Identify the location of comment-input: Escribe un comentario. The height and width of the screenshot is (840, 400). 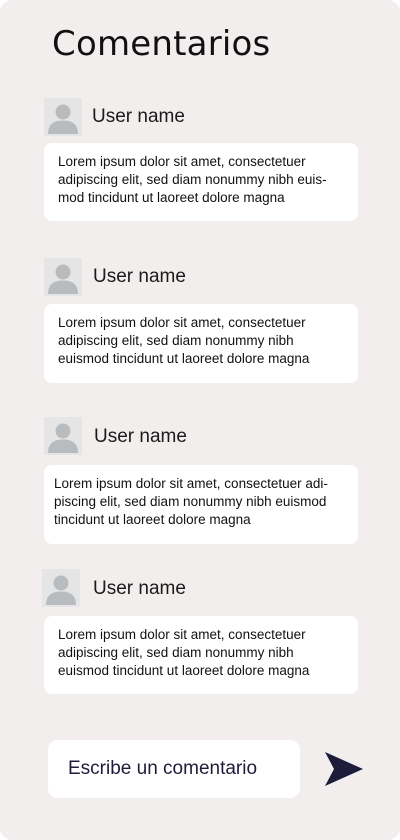
(174, 769).